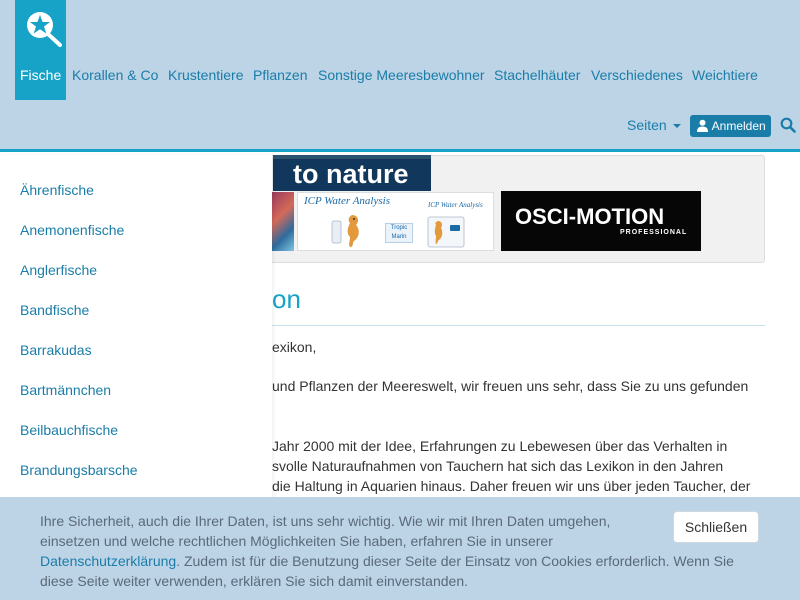 The width and height of the screenshot is (800, 600). Describe the element at coordinates (647, 125) in the screenshot. I see `seiten-label: Seiten` at that location.